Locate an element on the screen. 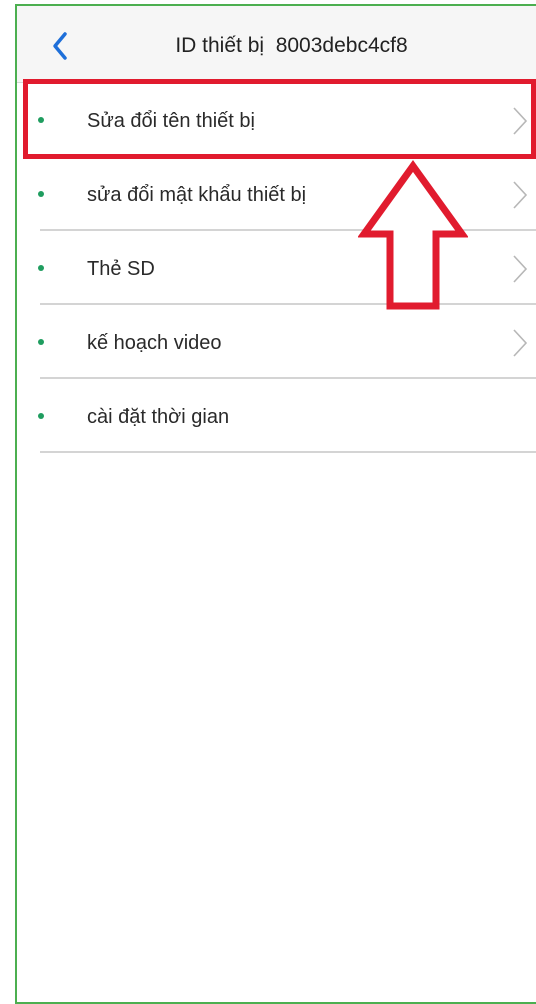  list-item-label: Thẻ SD is located at coordinates (121, 269).